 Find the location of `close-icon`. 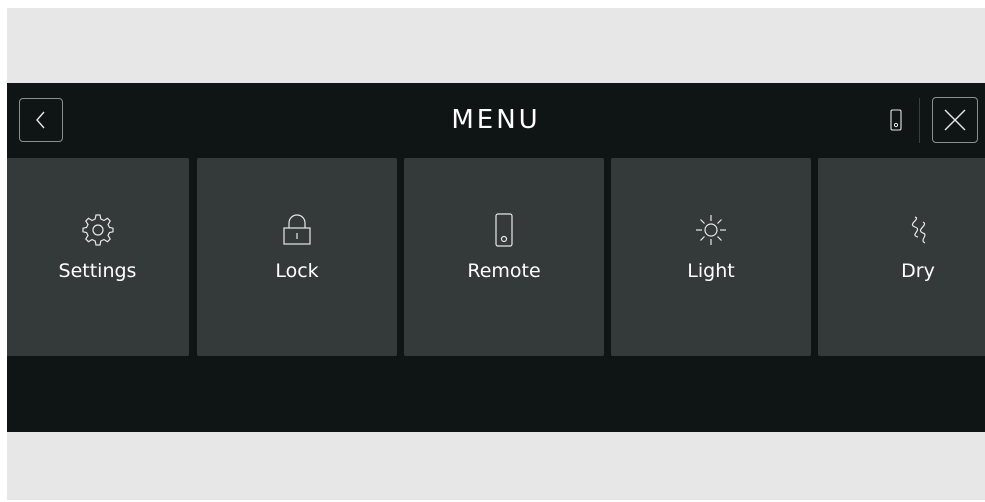

close-icon is located at coordinates (955, 120).